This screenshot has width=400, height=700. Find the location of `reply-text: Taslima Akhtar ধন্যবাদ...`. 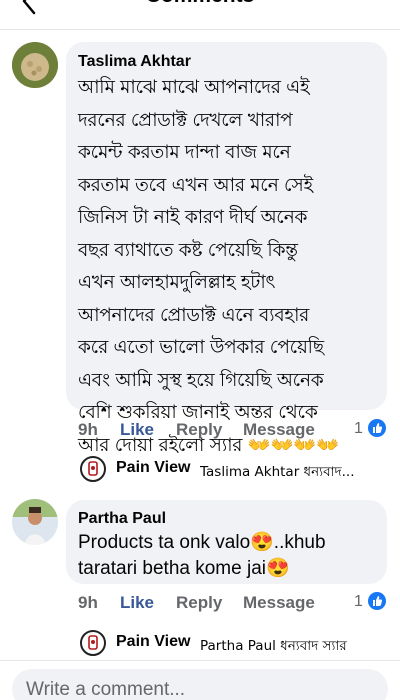

reply-text: Taslima Akhtar ধন্যবাদ... is located at coordinates (277, 472).